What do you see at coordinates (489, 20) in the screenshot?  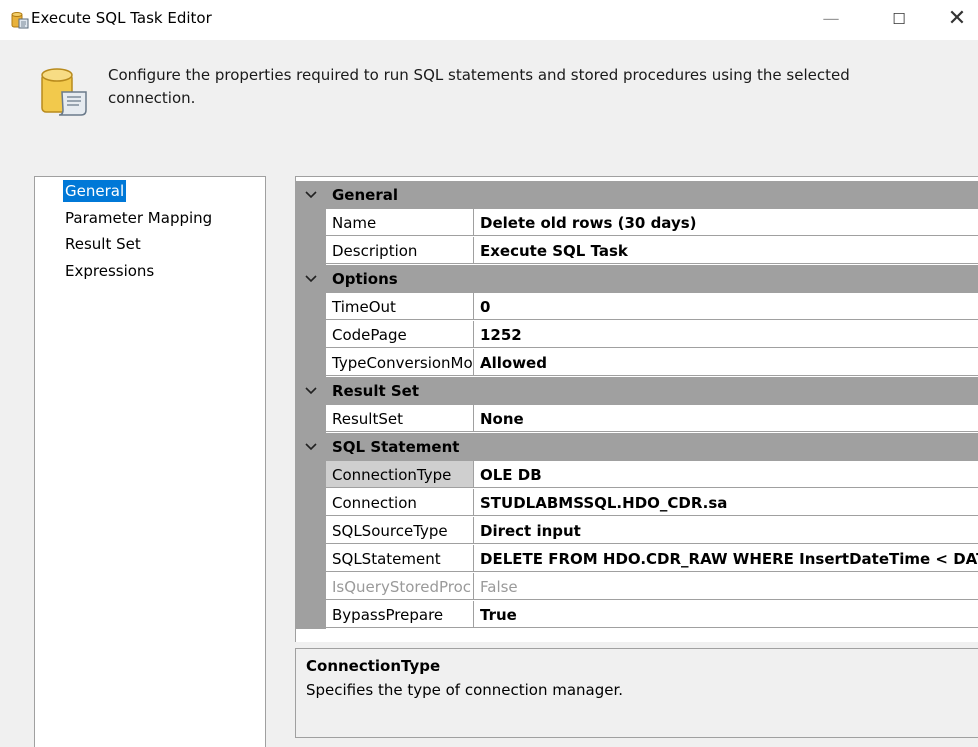 I see `title-bar: Execute SQL Task Editor — ☐ ✕` at bounding box center [489, 20].